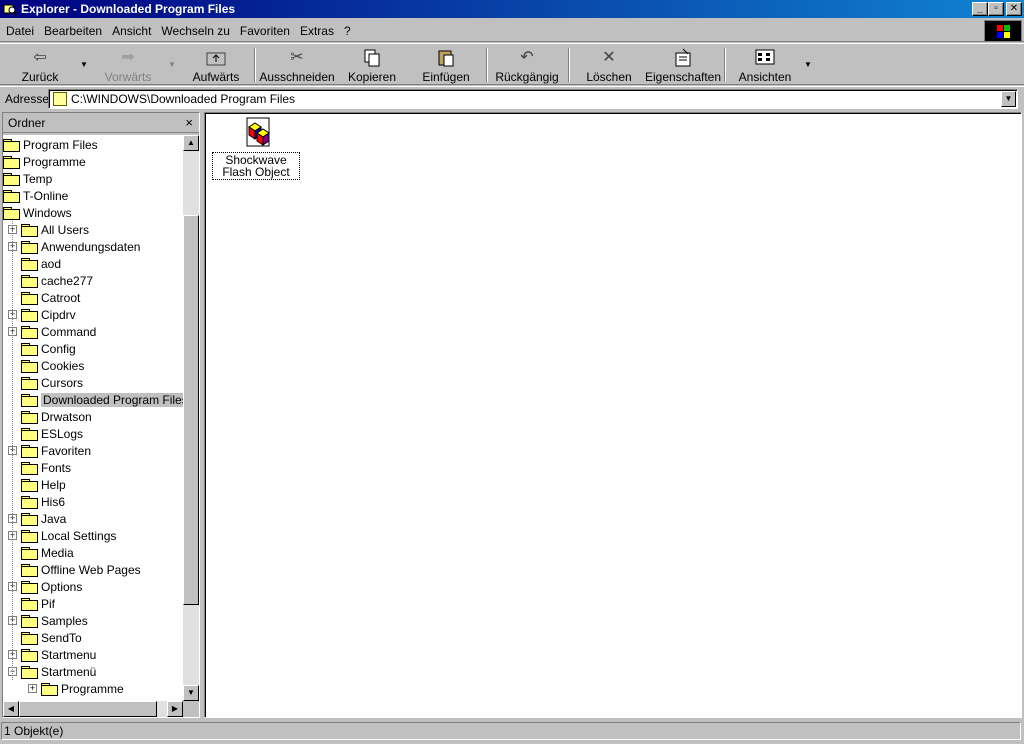  What do you see at coordinates (60, 144) in the screenshot?
I see `tree-item-label: Program Files` at bounding box center [60, 144].